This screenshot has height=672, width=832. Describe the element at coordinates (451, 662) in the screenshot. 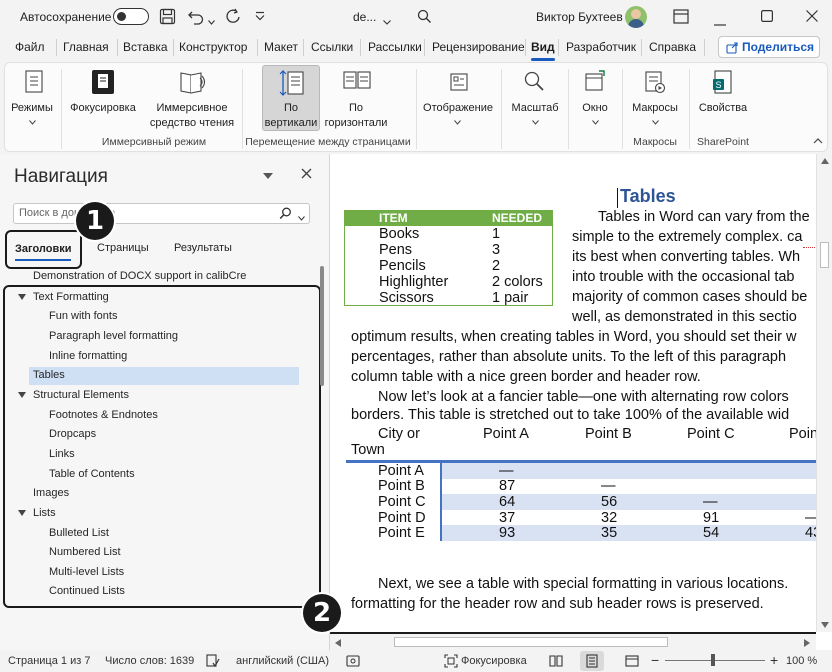

I see `focus-mode-icon` at that location.